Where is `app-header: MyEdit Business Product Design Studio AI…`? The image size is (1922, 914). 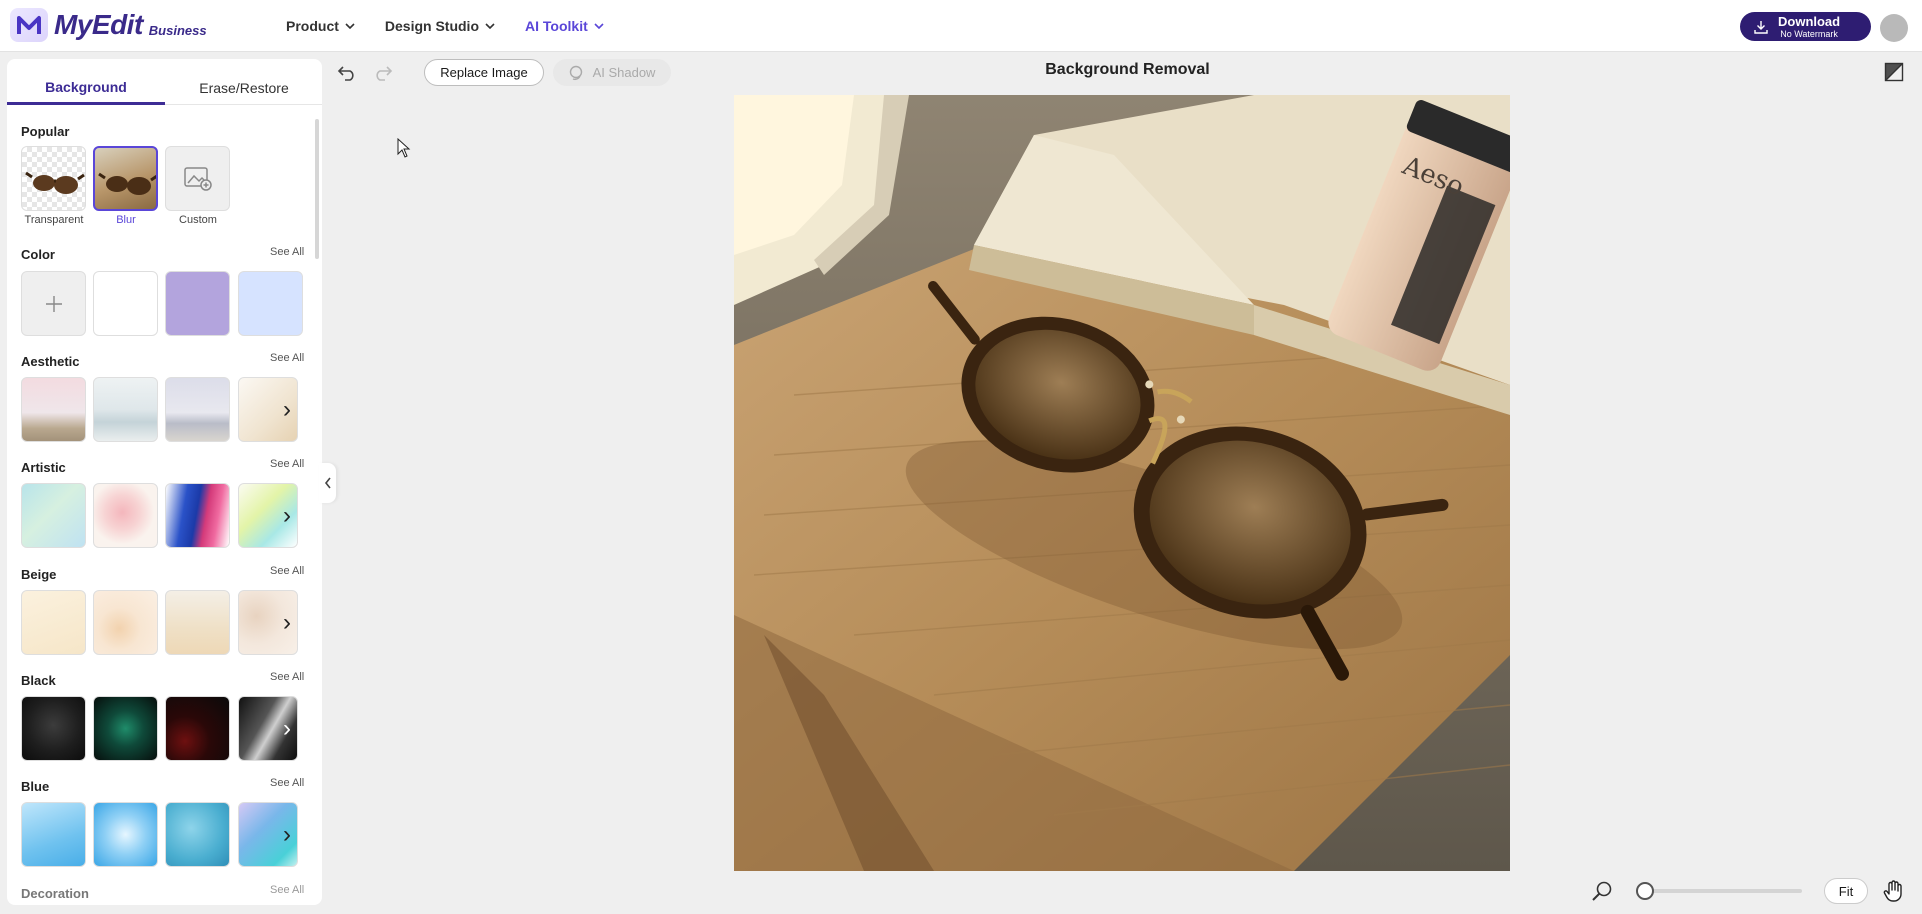 app-header: MyEdit Business Product Design Studio AI… is located at coordinates (961, 26).